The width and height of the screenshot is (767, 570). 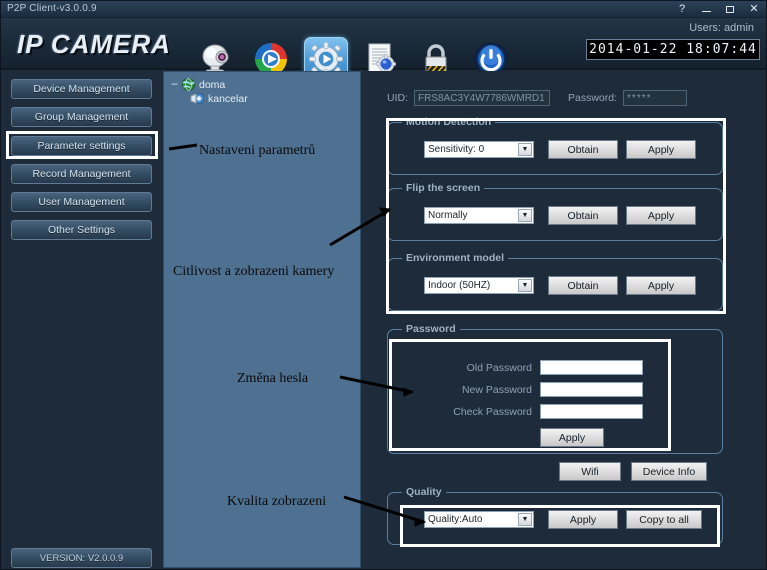 What do you see at coordinates (81, 174) in the screenshot?
I see `sidebar-item-record-management: Record Management` at bounding box center [81, 174].